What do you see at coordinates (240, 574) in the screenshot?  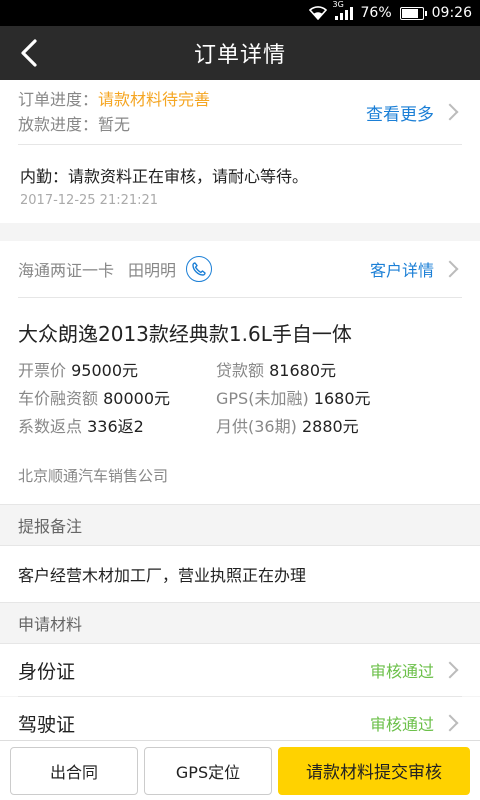 I see `remarks-text: 客户经营木材加工厂，营业执照正在办理` at bounding box center [240, 574].